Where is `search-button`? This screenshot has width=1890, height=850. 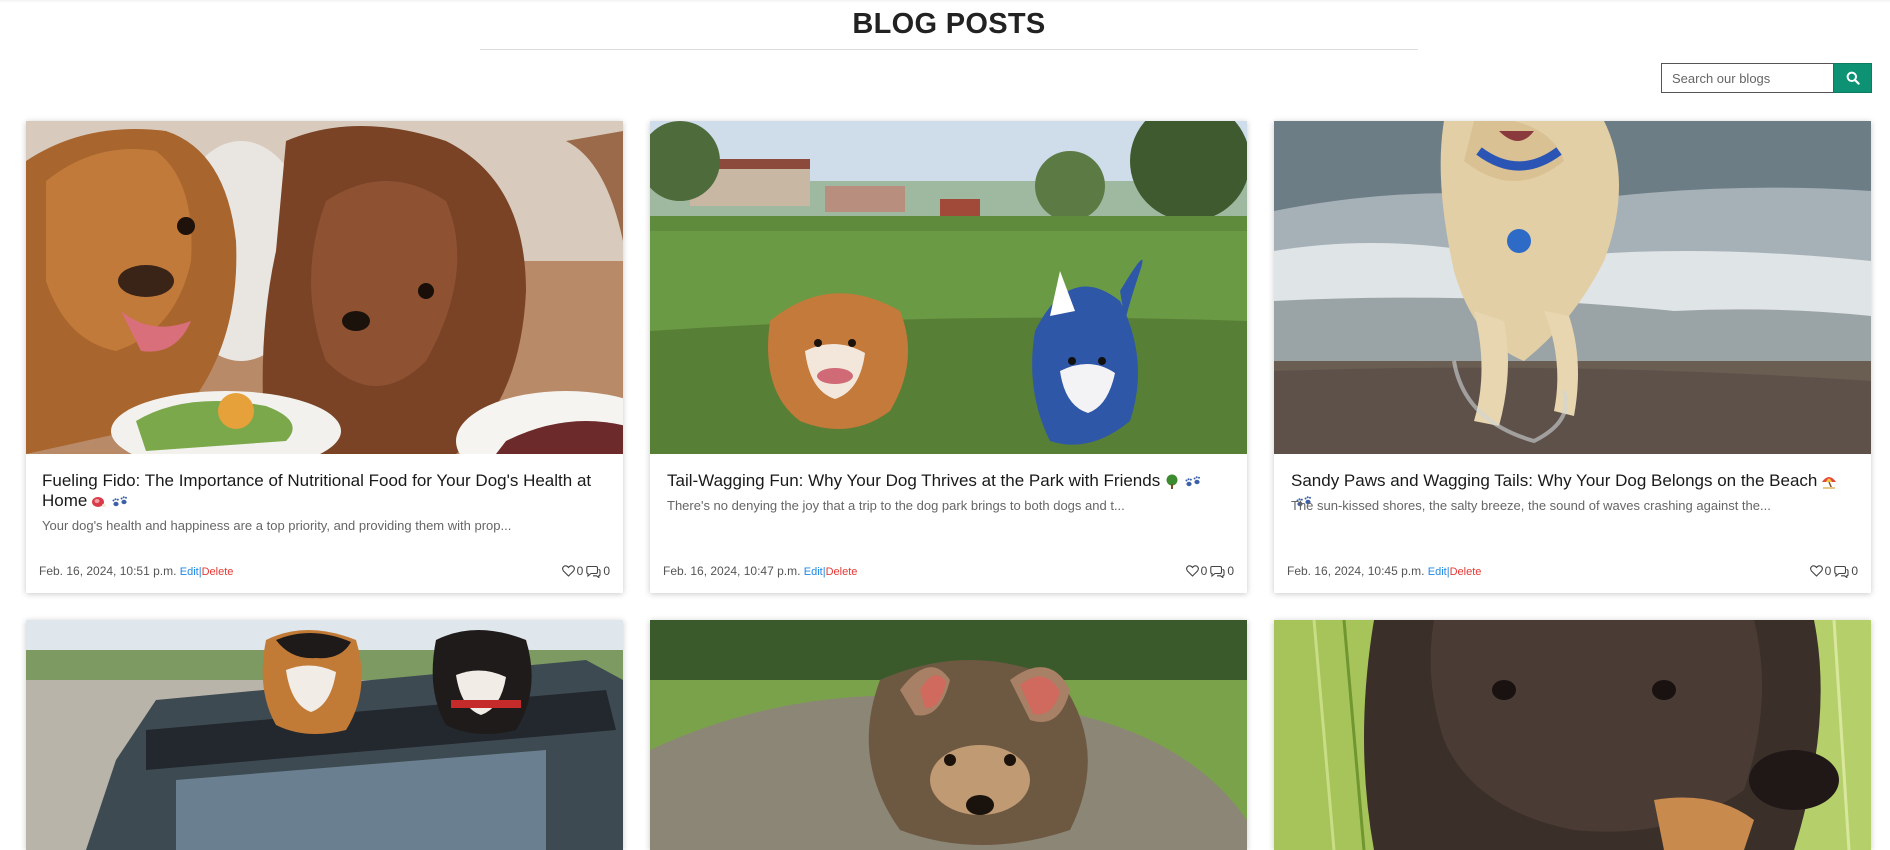 search-button is located at coordinates (1852, 78).